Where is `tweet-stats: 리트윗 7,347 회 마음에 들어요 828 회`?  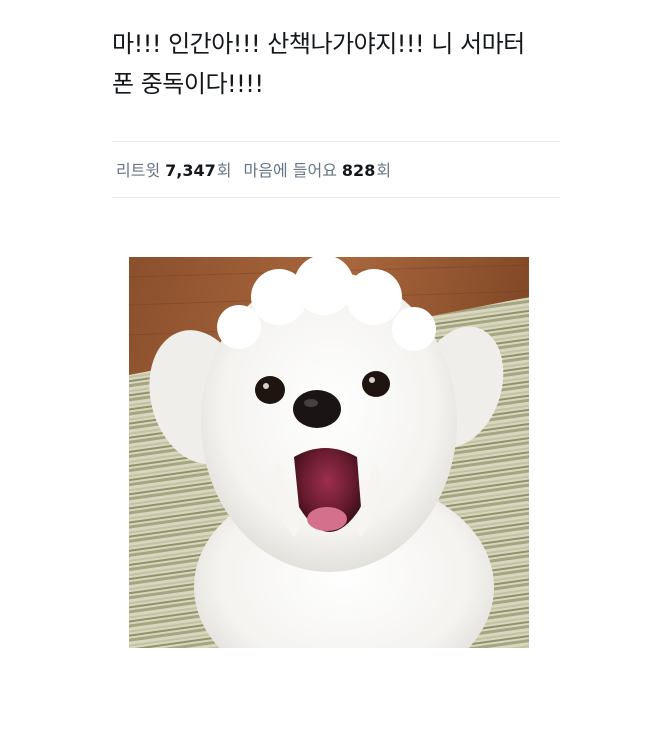
tweet-stats: 리트윗 7,347 회 마음에 들어요 828 회 is located at coordinates (253, 169).